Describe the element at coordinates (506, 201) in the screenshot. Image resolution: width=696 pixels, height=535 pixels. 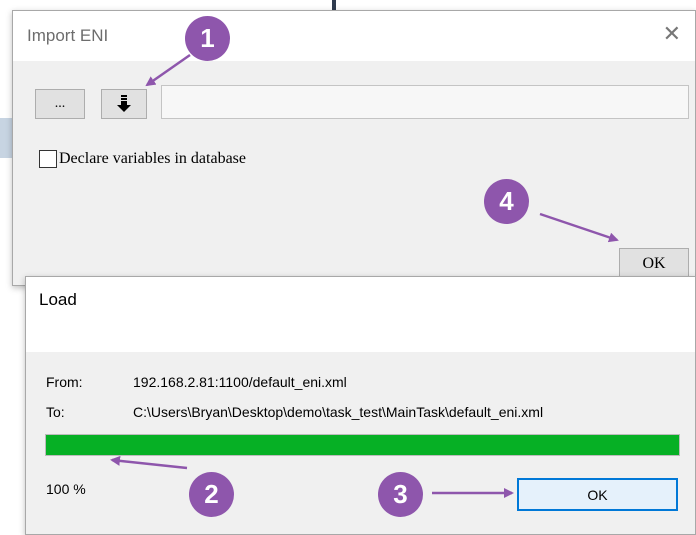
I see `step-badge-4: 4` at that location.